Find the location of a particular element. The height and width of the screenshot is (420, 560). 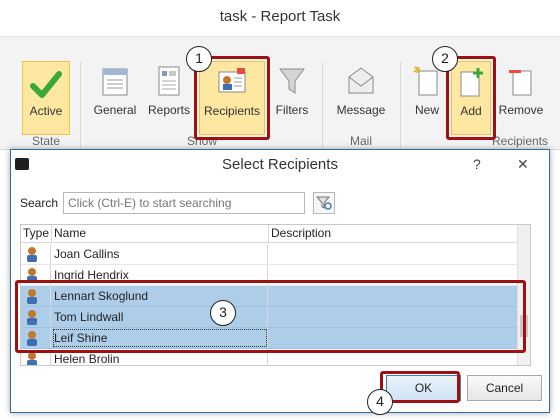

column-type-header: Type is located at coordinates (37, 233).